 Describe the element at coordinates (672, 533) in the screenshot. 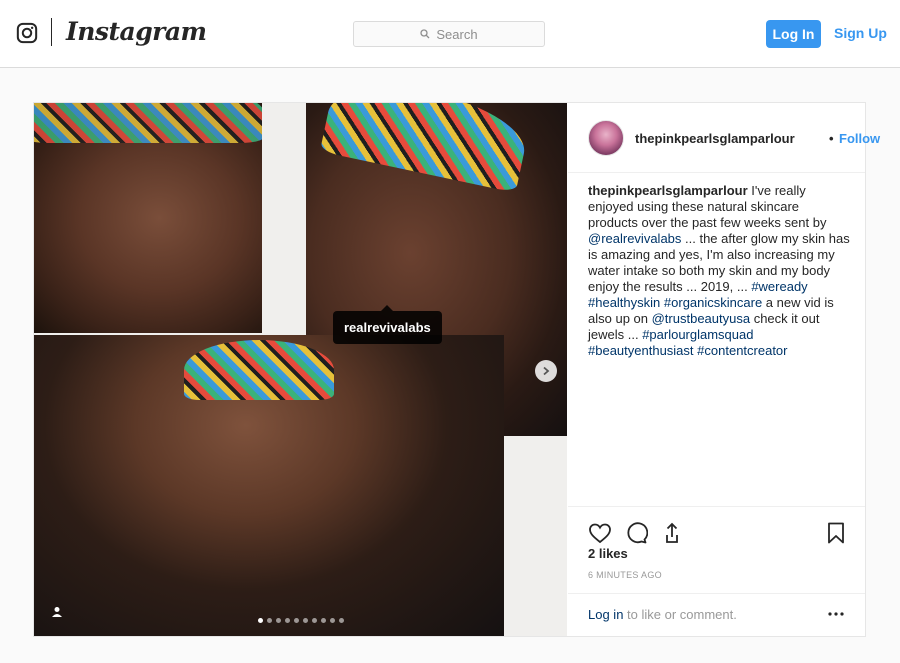

I see `share-icon` at that location.